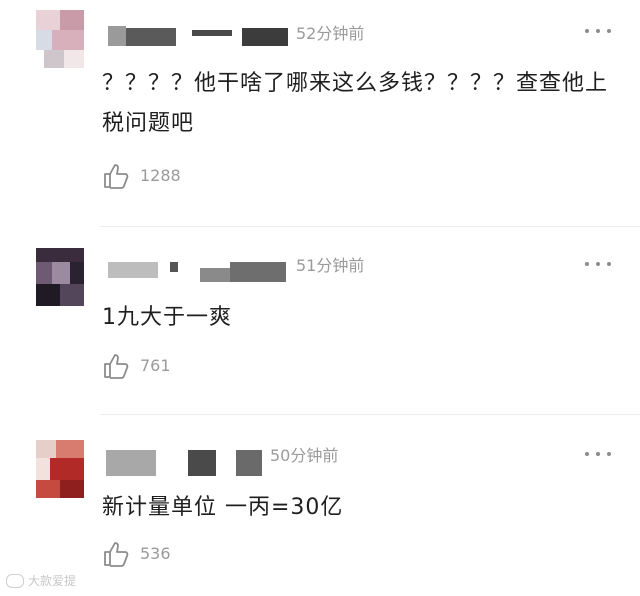 This screenshot has width=640, height=596. What do you see at coordinates (330, 33) in the screenshot?
I see `comment-time: 52分钟前` at bounding box center [330, 33].